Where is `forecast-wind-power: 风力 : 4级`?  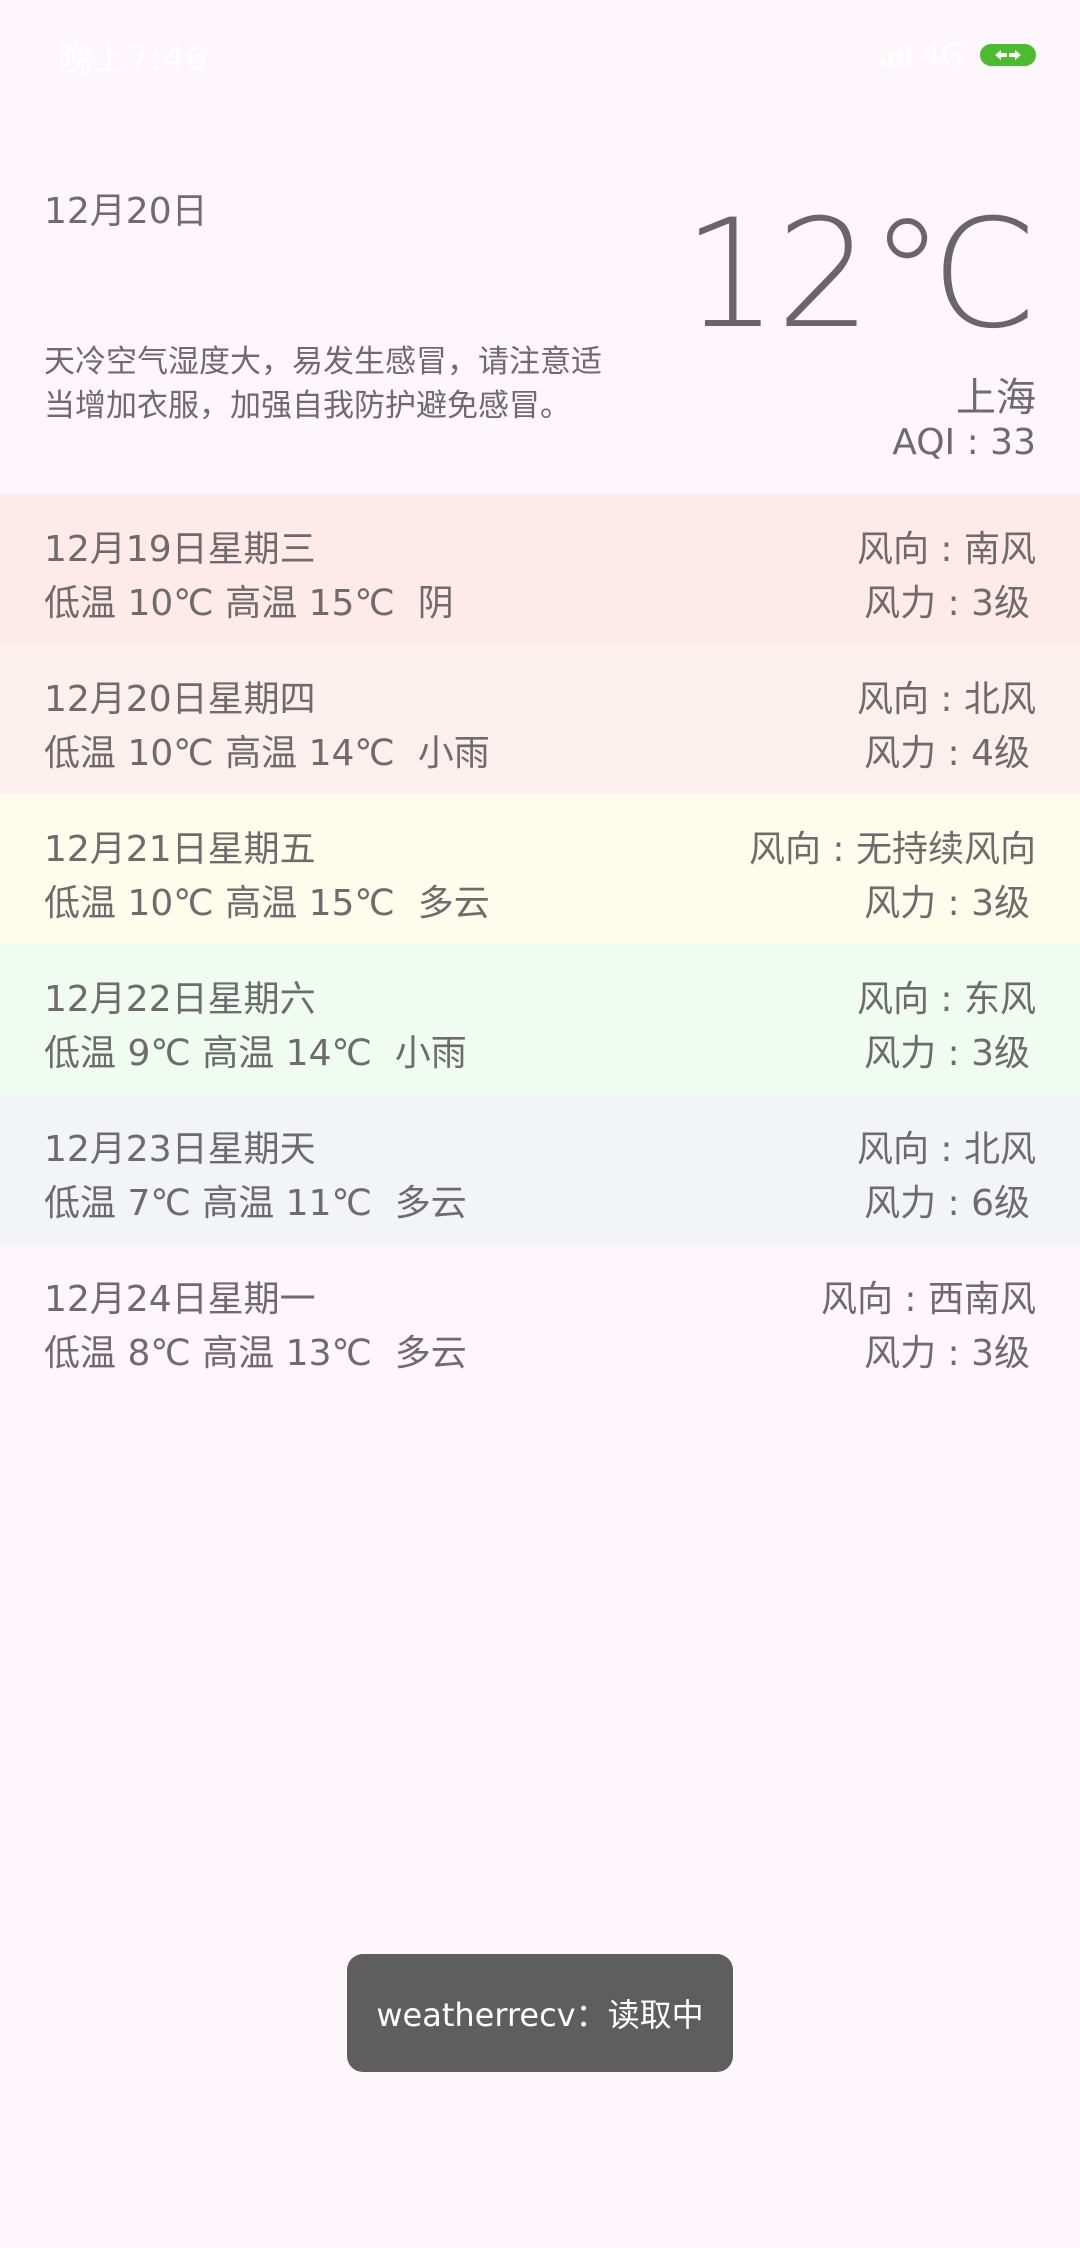
forecast-wind-power: 风力 : 4级 is located at coordinates (947, 753).